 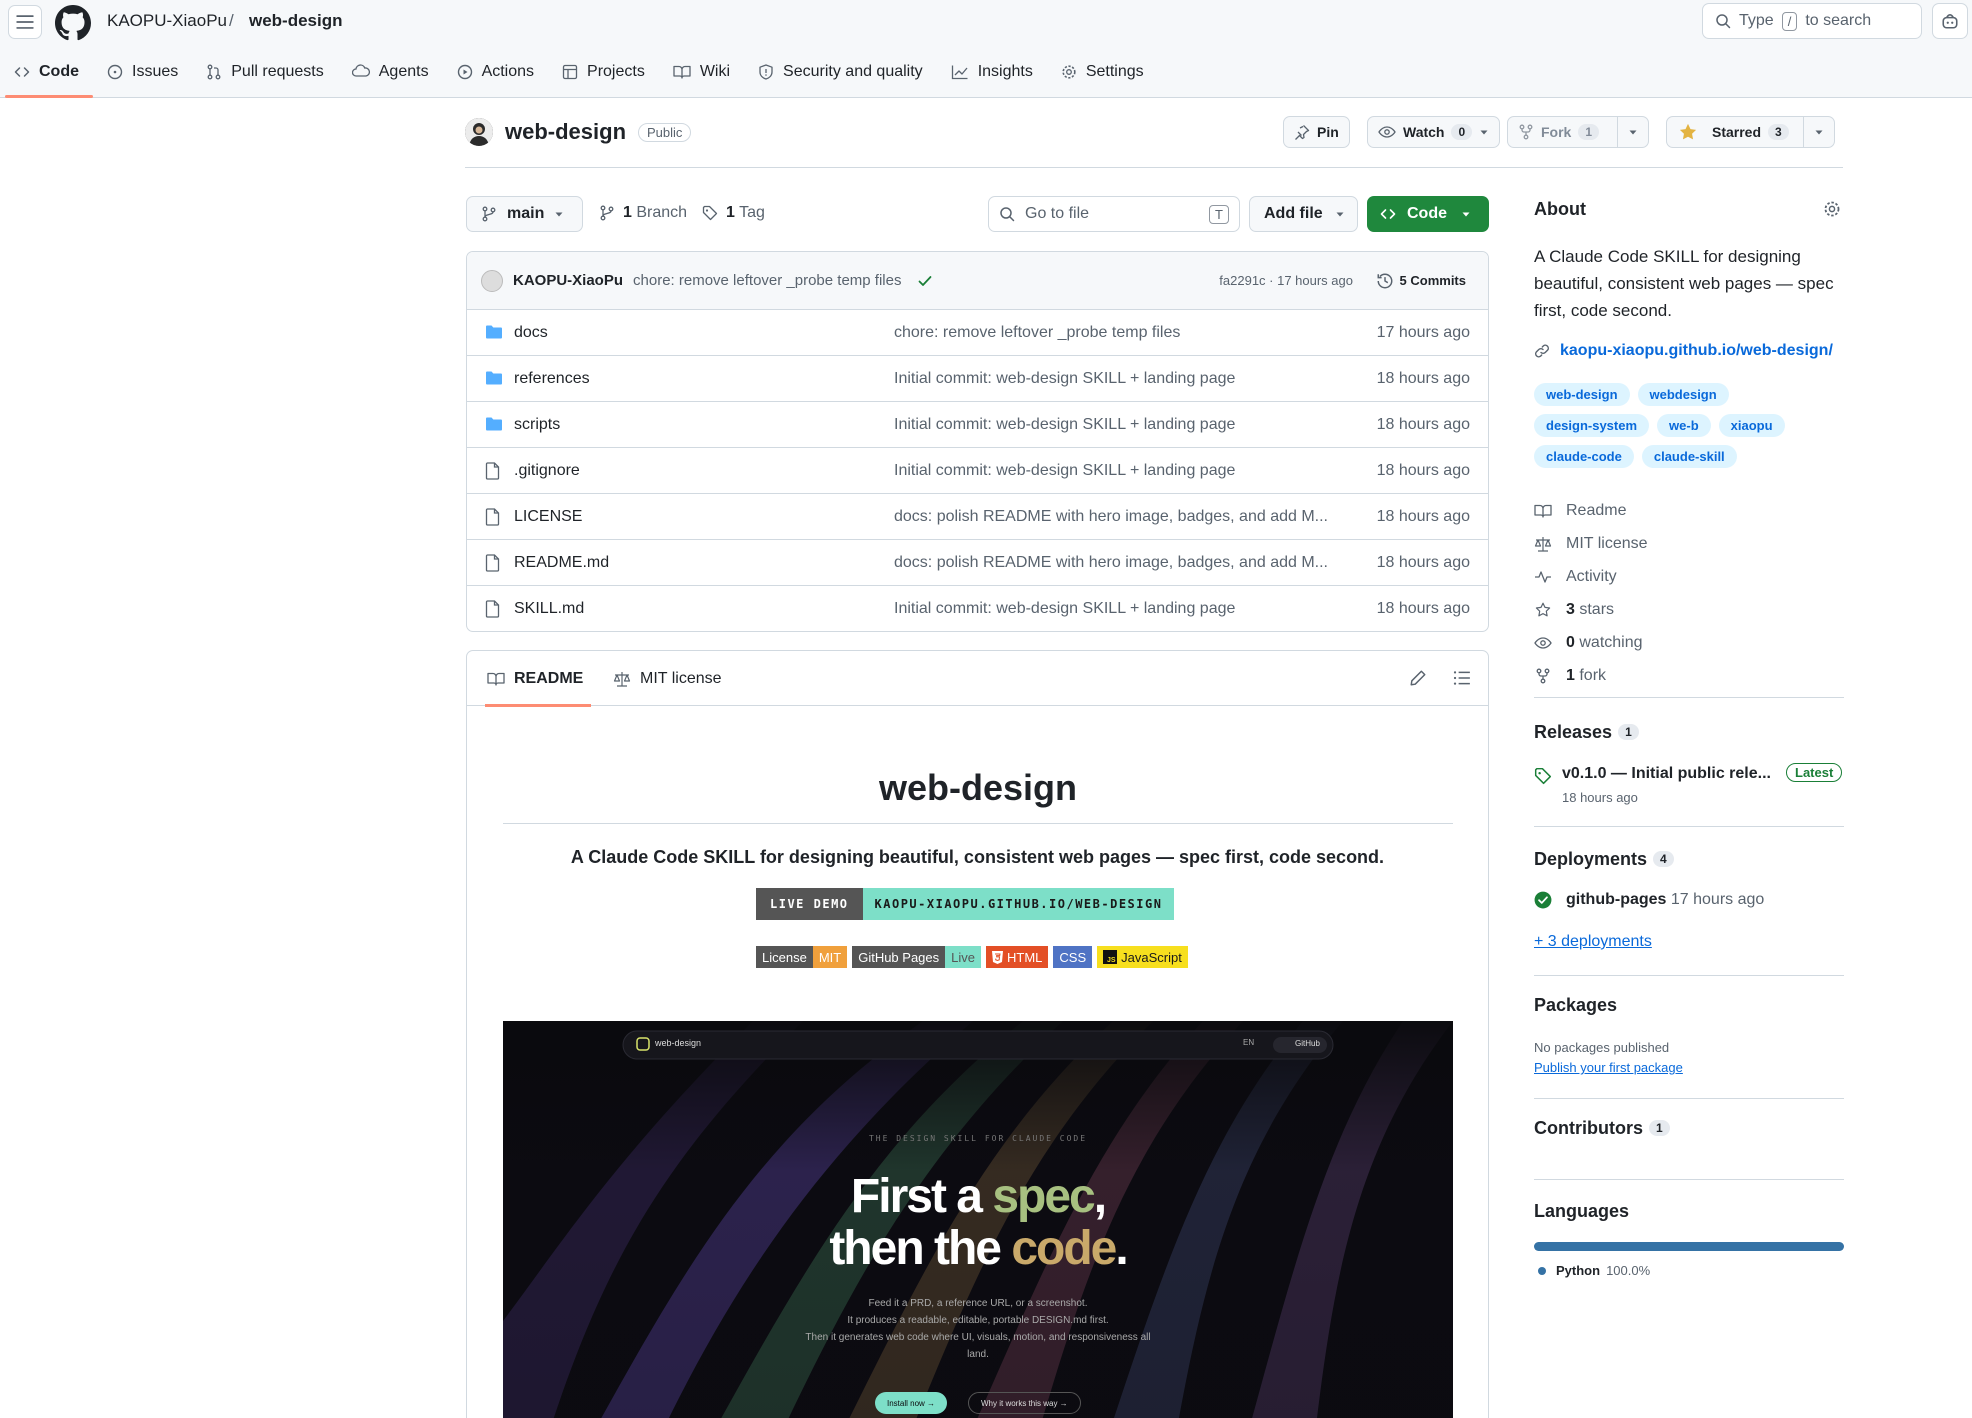 I want to click on global-search-input: Type / to search, so click(x=1812, y=21).